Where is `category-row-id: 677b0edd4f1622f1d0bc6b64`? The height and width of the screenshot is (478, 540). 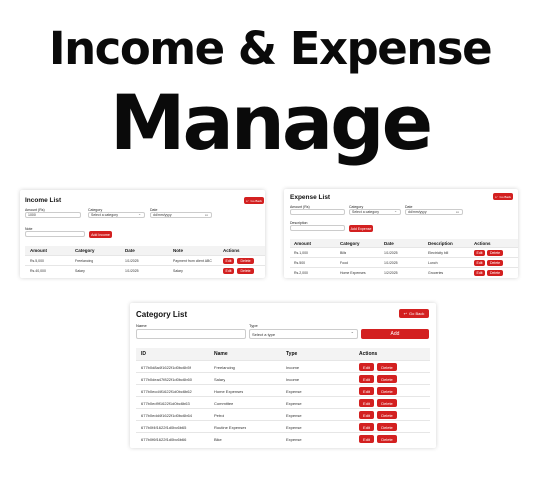
category-row-id: 677b0edd4f1622f1d0bc6b64 is located at coordinates (166, 415).